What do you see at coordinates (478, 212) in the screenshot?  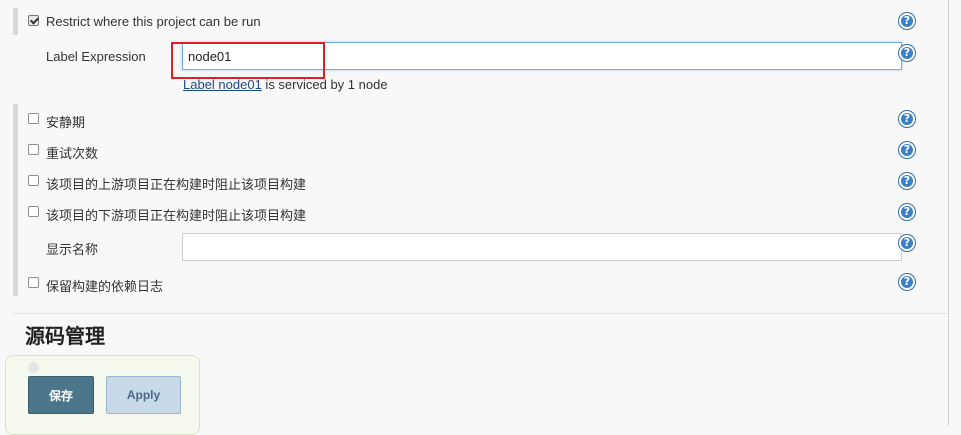 I see `option-row-block-downstream: 该项目的下游项目正在构建时阻止该项目构建` at bounding box center [478, 212].